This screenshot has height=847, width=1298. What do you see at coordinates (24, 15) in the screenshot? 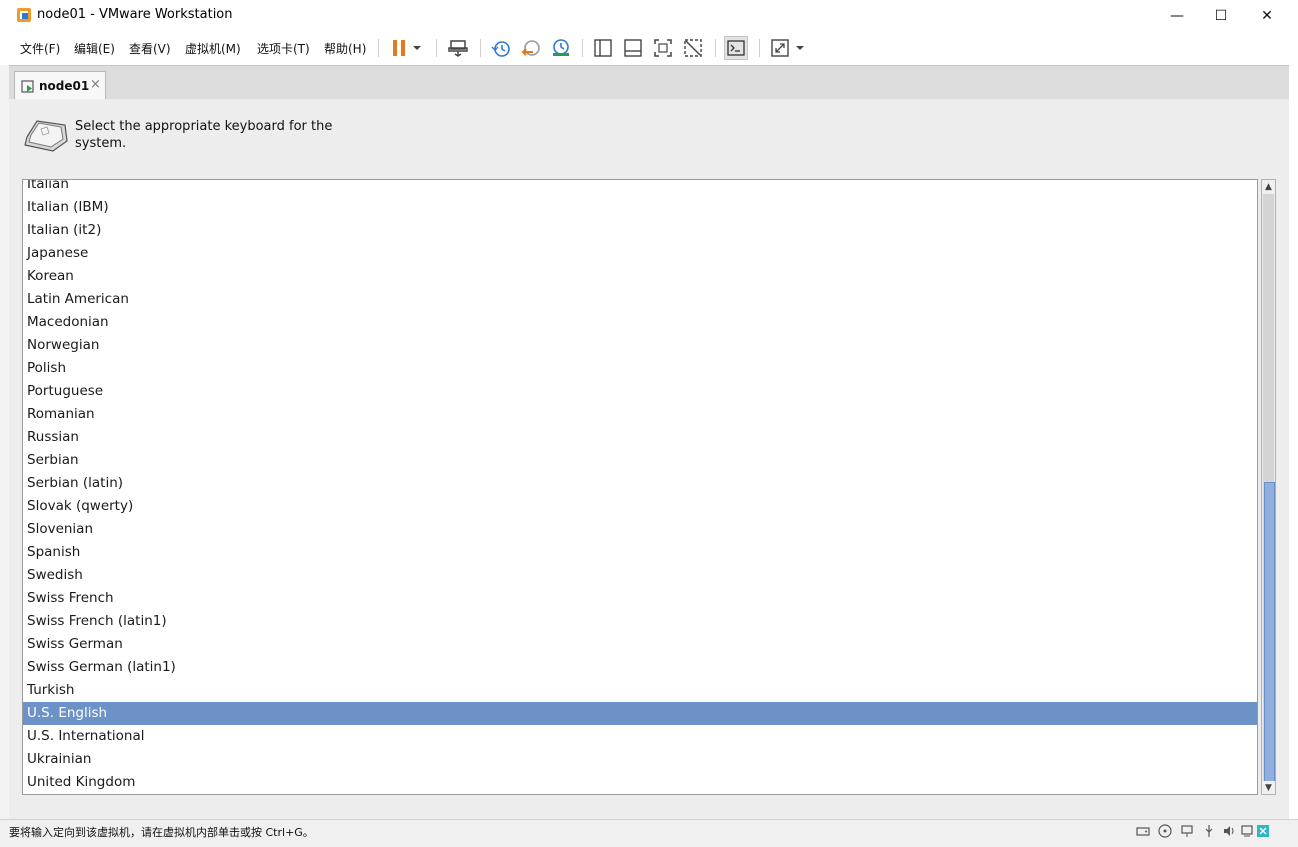
I see `vmware-app-icon` at bounding box center [24, 15].